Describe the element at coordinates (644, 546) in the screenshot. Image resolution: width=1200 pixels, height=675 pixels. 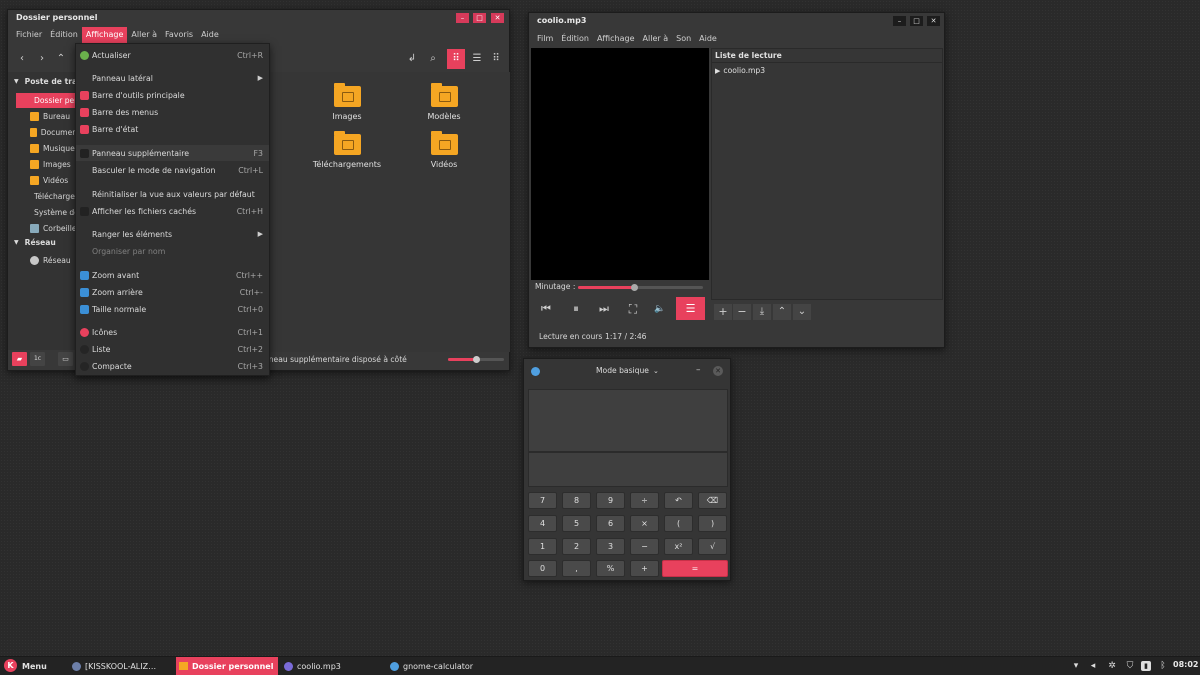
I see `key-subtract: −` at that location.